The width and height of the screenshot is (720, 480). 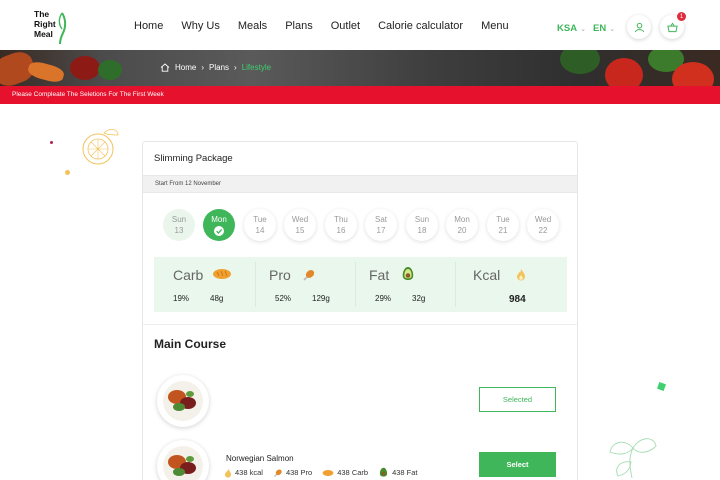 What do you see at coordinates (345, 472) in the screenshot?
I see `meal-carb: 438 Carb` at bounding box center [345, 472].